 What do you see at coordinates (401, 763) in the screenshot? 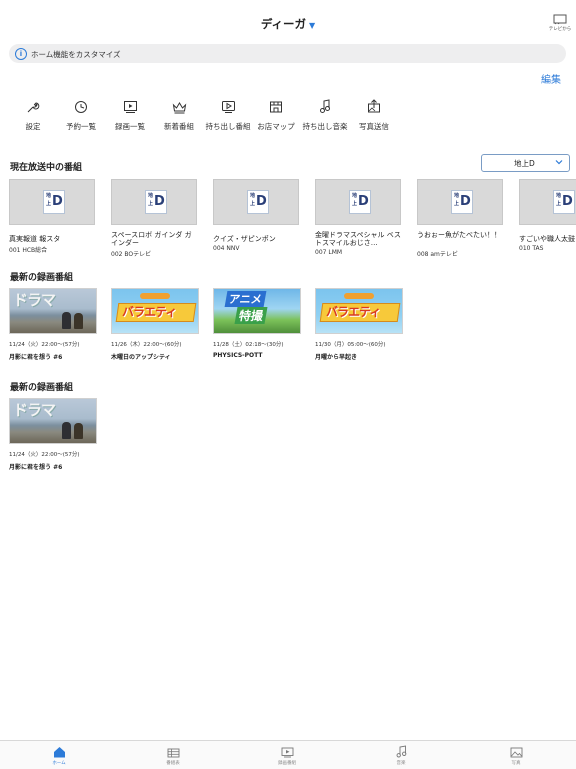
I see `tab-label: 音楽` at bounding box center [401, 763].